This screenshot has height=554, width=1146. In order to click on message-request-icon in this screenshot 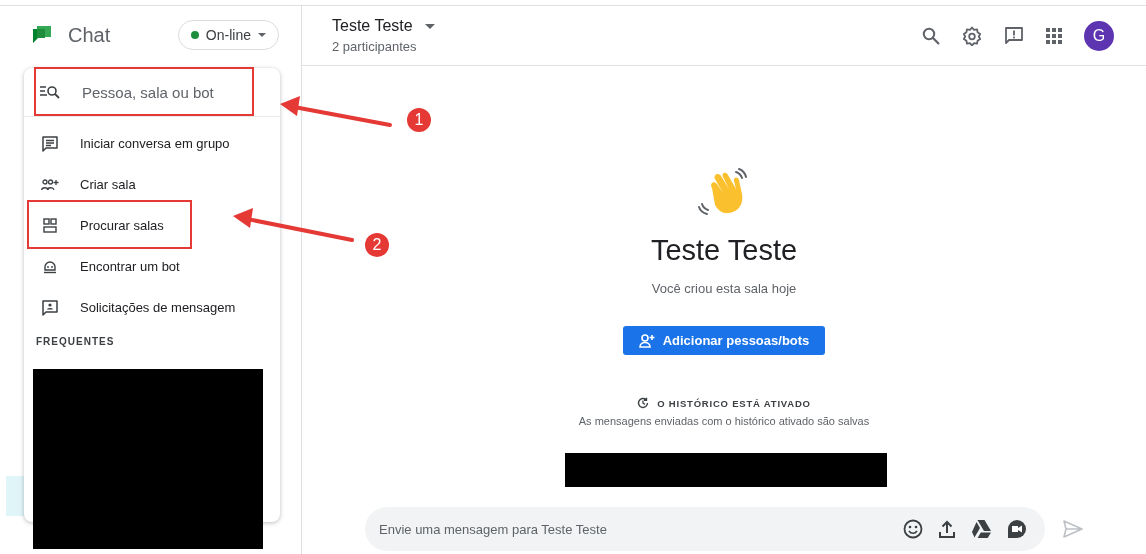, I will do `click(50, 307)`.